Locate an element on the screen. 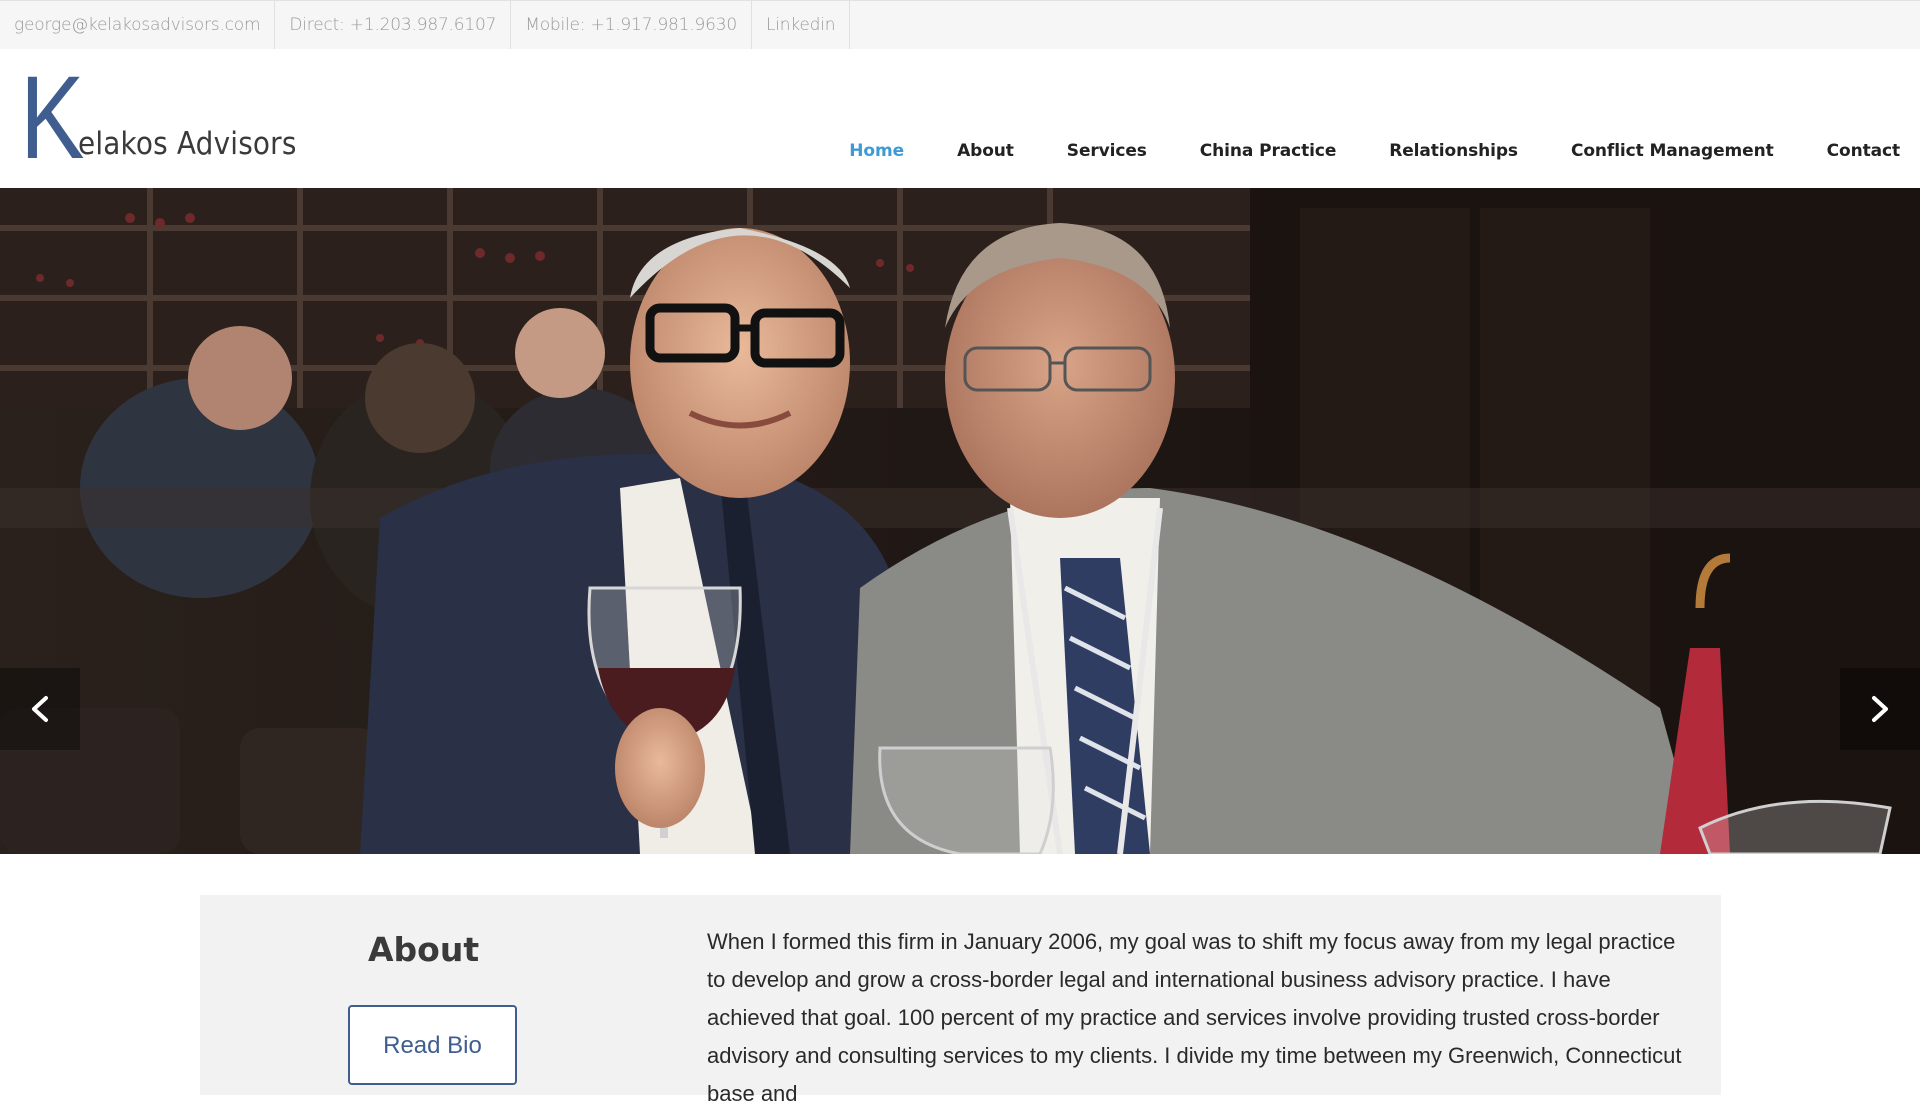  nav-contact: Contact is located at coordinates (1863, 151).